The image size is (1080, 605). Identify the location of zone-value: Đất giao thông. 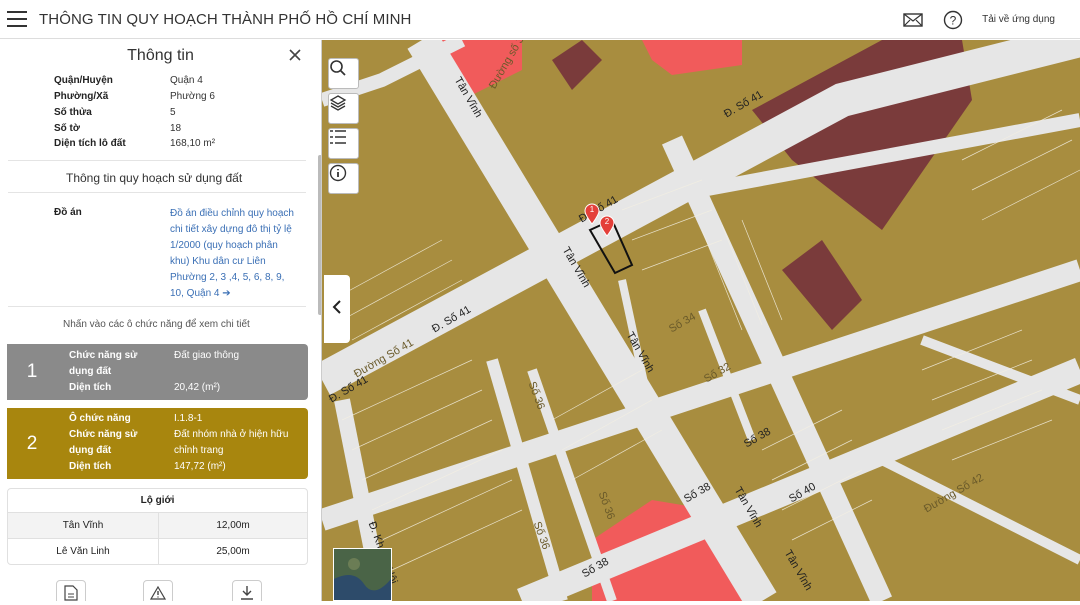
(207, 355).